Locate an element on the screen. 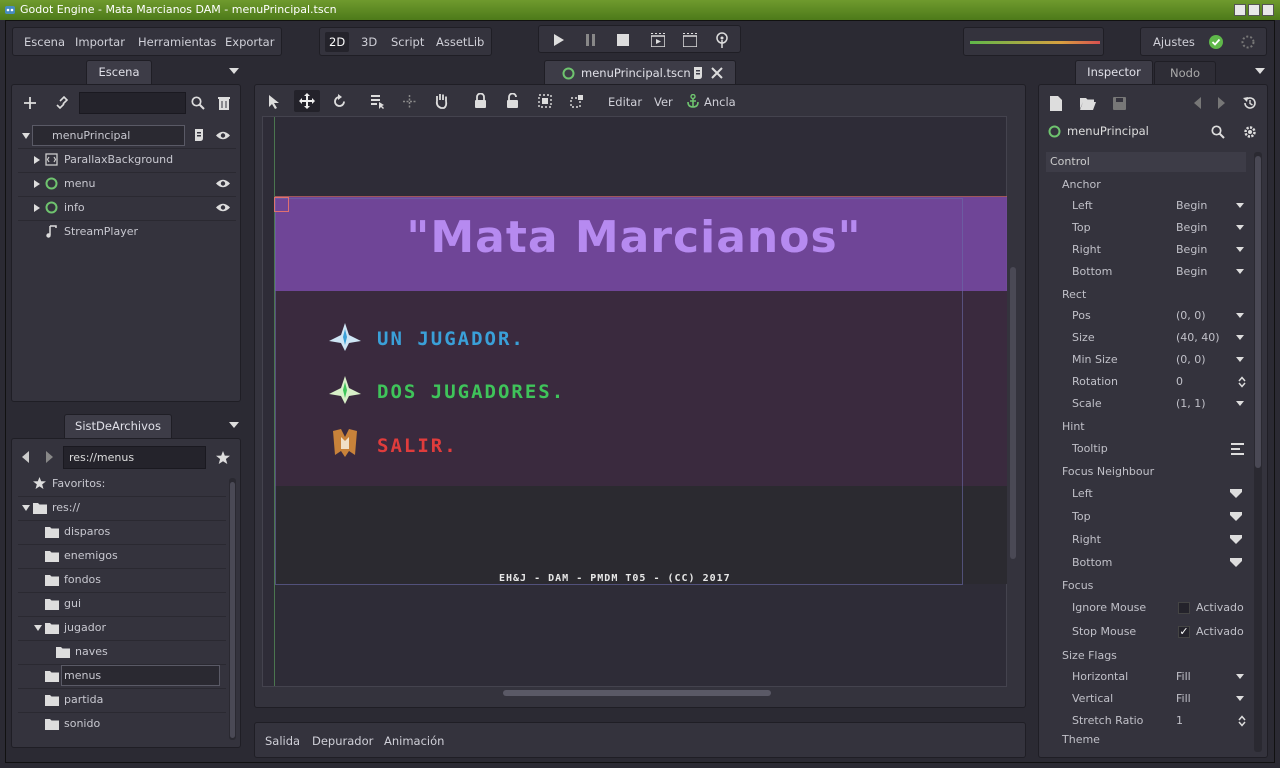  prop-tooltip: Tooltip is located at coordinates (1154, 449).